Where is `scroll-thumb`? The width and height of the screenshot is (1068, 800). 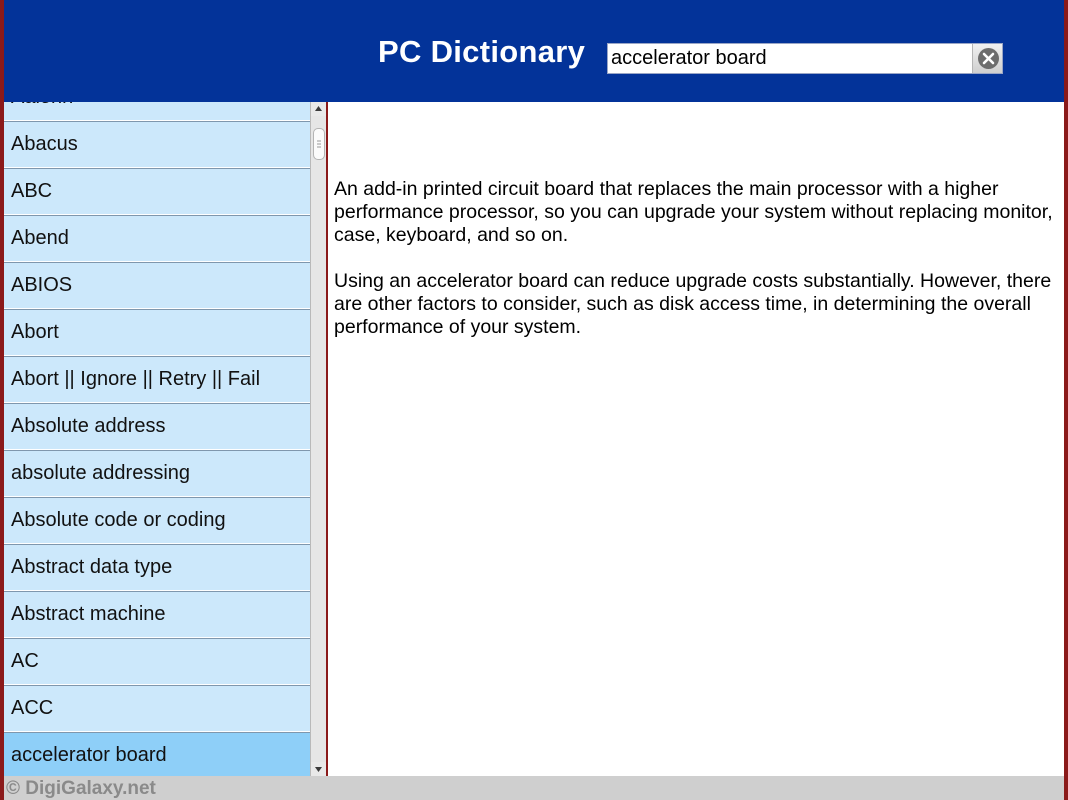 scroll-thumb is located at coordinates (319, 144).